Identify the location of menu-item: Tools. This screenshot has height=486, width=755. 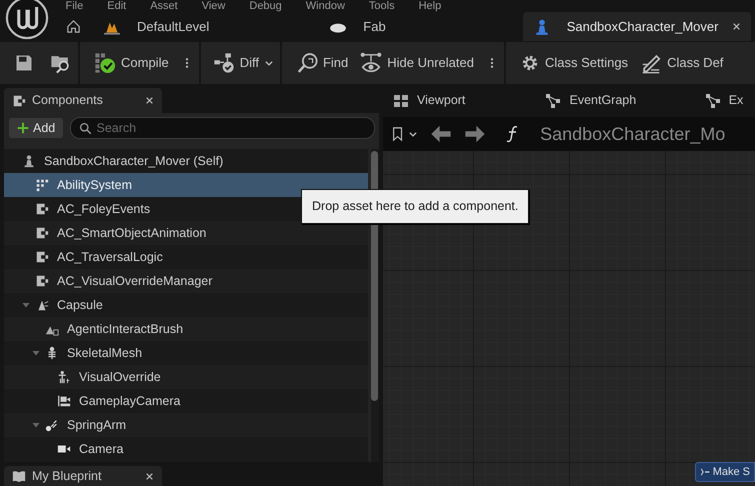
(381, 6).